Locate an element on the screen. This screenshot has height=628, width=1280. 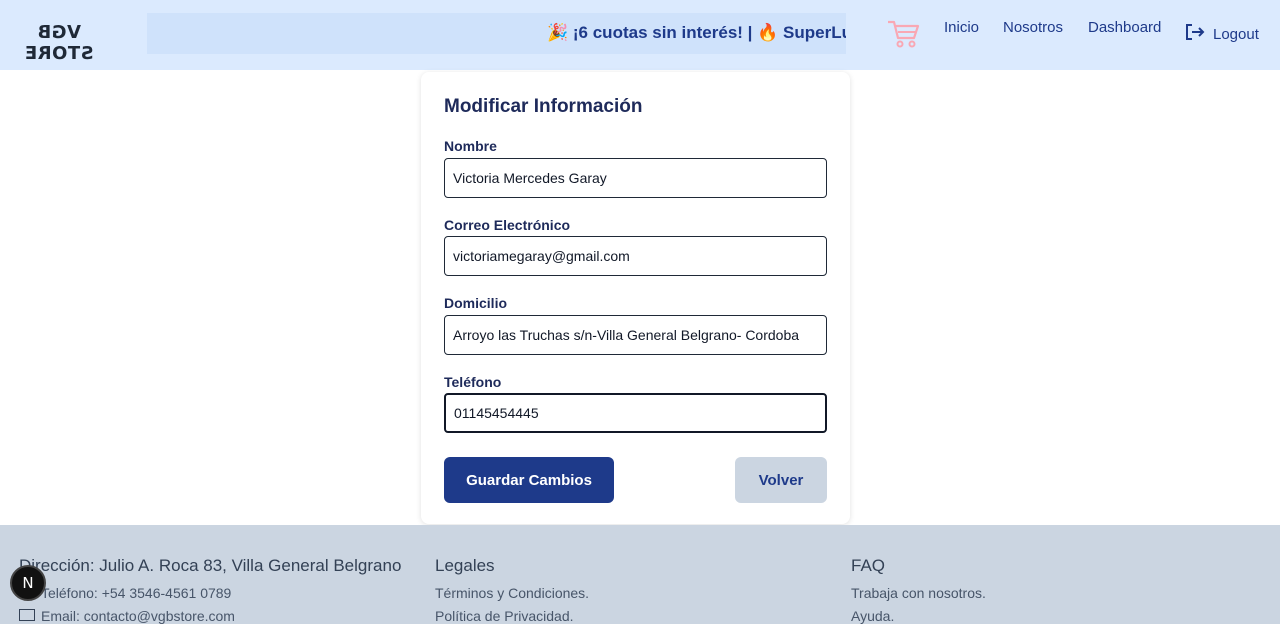
footer-faq: FAQ Trabaja con nosotros. Ayuda. is located at coordinates (918, 592).